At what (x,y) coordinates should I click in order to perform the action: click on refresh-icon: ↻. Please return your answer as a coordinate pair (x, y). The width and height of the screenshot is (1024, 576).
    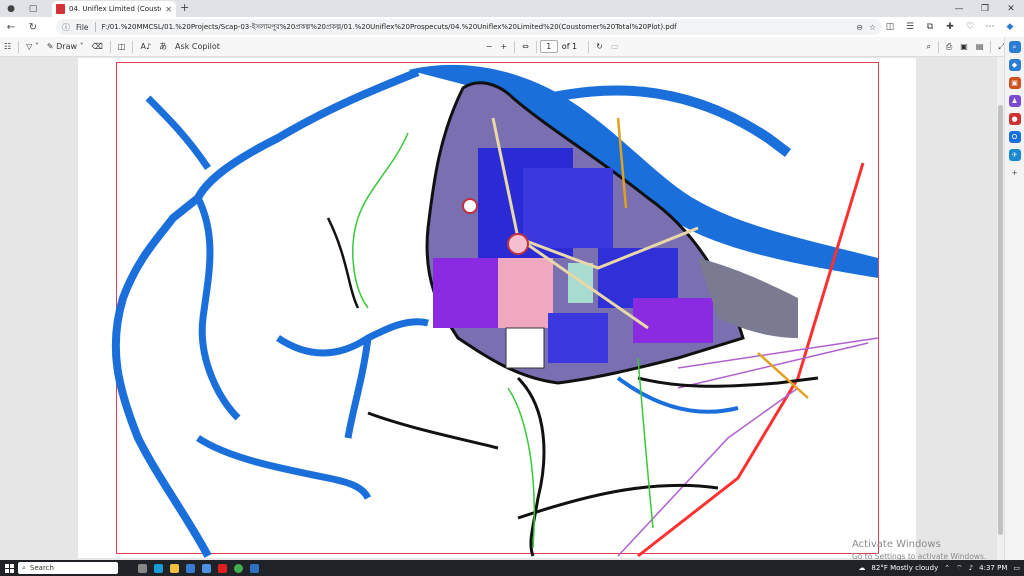
    Looking at the image, I should click on (33, 27).